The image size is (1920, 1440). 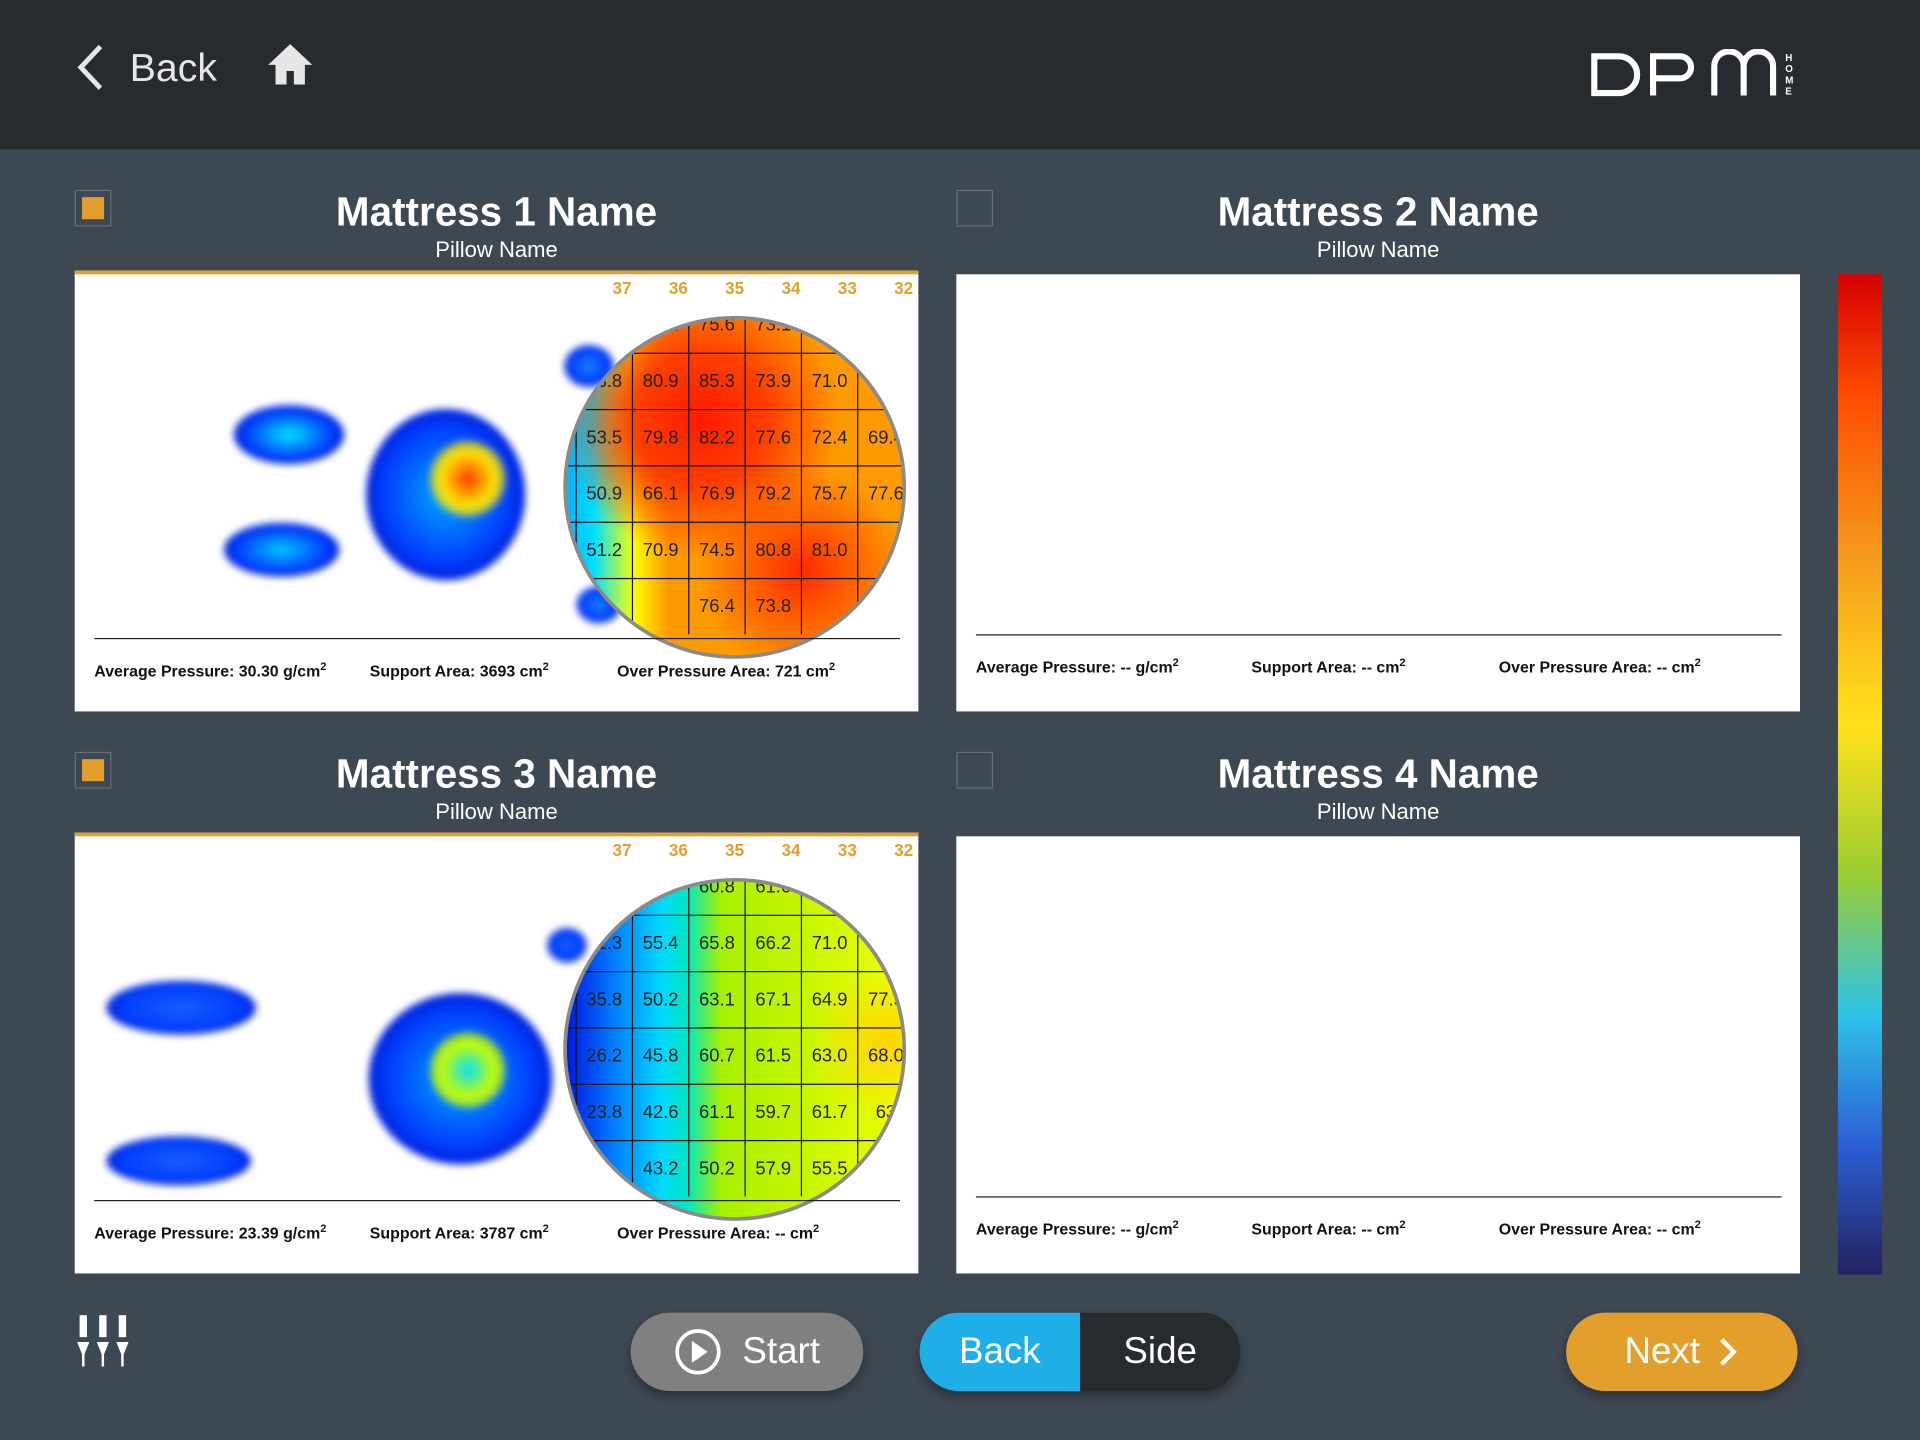 What do you see at coordinates (456, 670) in the screenshot?
I see `stat-support-text: Support Area: 3693 cm` at bounding box center [456, 670].